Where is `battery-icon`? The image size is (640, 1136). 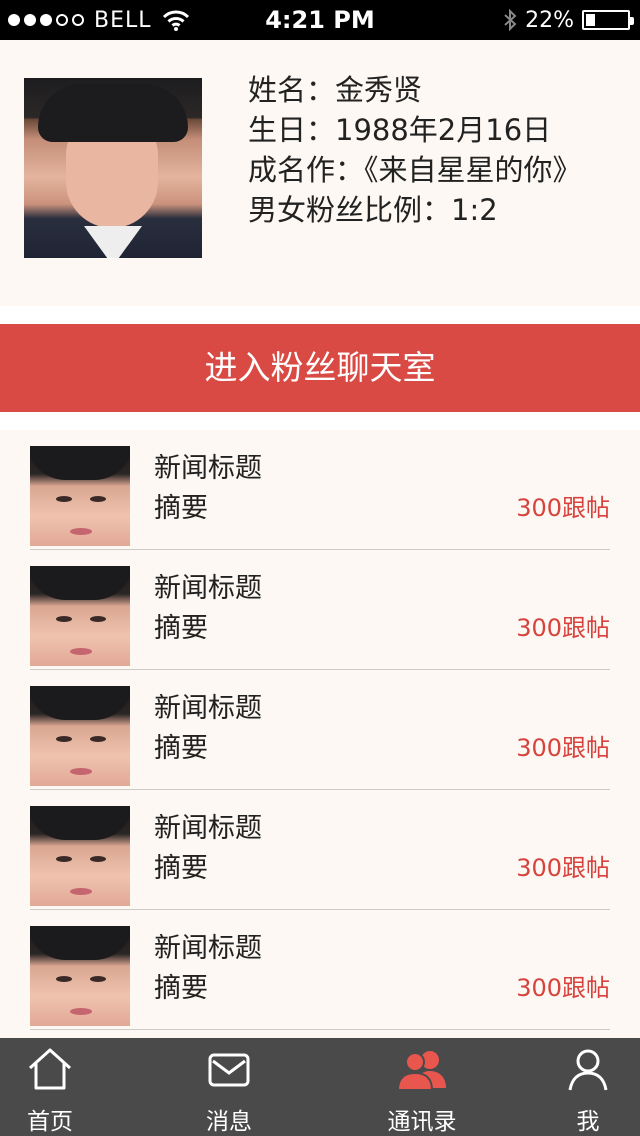 battery-icon is located at coordinates (608, 20).